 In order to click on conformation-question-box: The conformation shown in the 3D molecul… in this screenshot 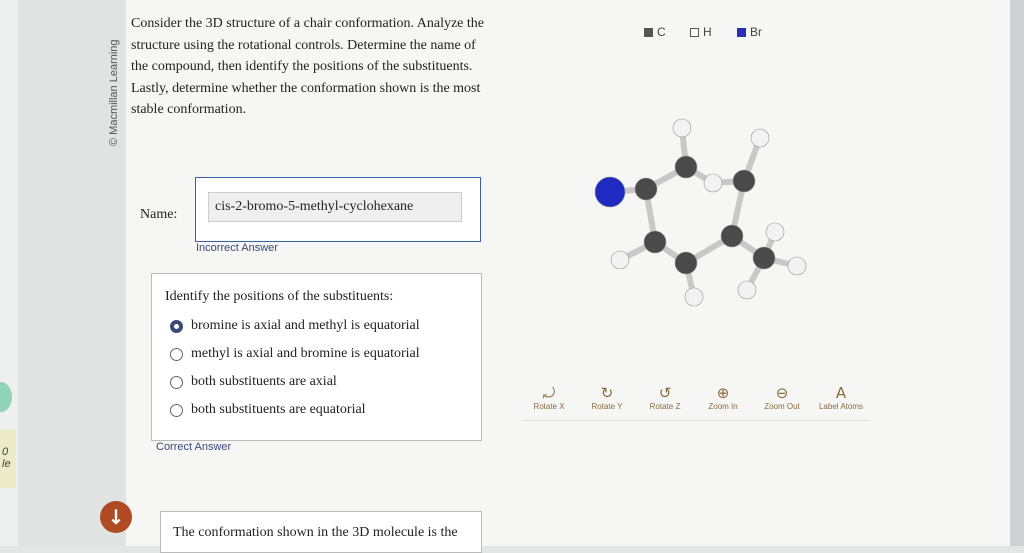, I will do `click(321, 532)`.